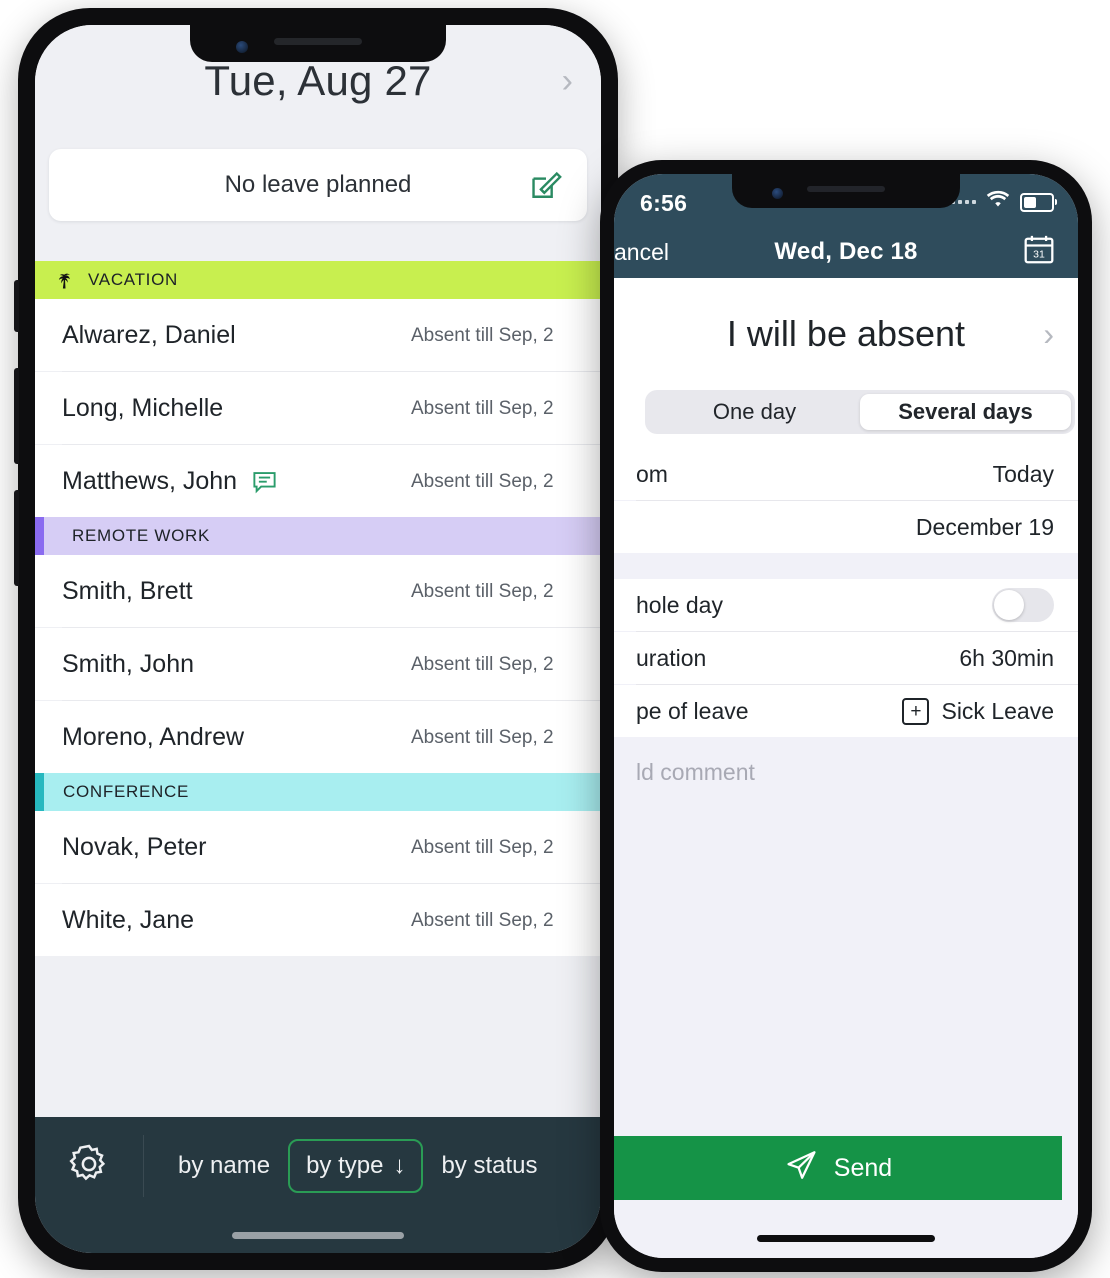 This screenshot has height=1278, width=1110. I want to click on section-header-conference: CONFERENCE, so click(318, 792).